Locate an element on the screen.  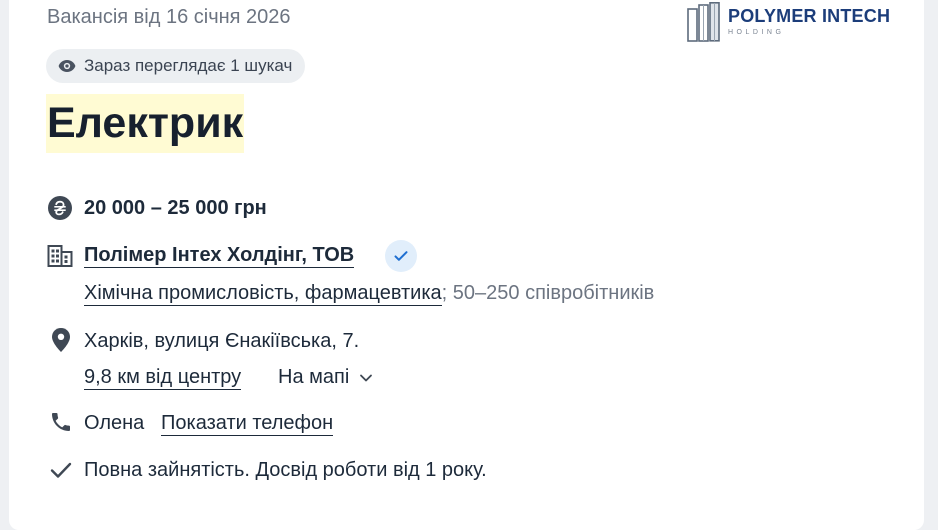
show-phone-link: Показати телефон is located at coordinates (247, 424).